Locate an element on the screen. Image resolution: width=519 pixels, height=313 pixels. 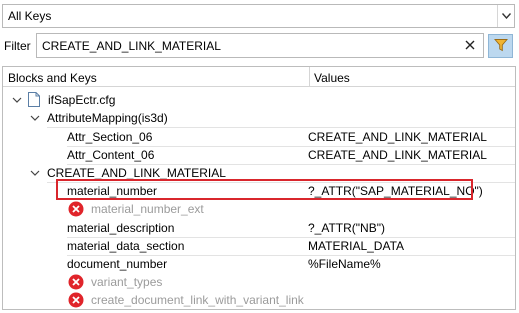
funnel-icon is located at coordinates (500, 46).